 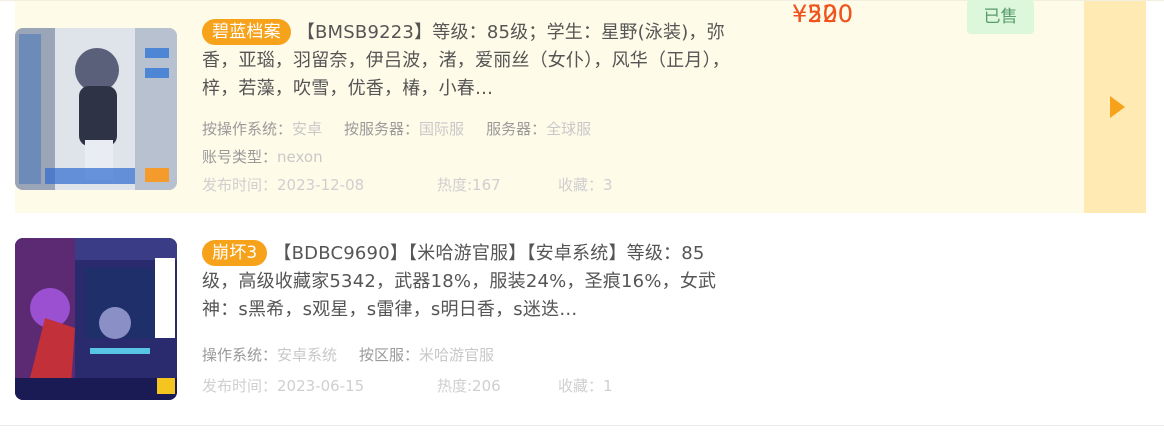 I want to click on listing-meta: 操作系统：安卓系统 按区服：米哈游官服, so click(x=467, y=355).